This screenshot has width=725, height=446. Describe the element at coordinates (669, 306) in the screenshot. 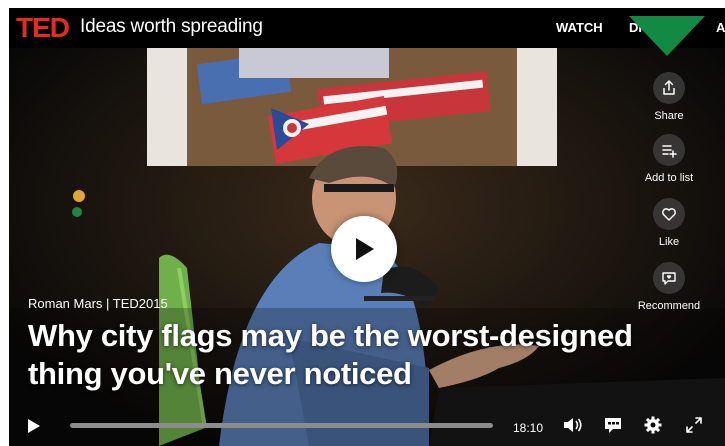

I see `recommend-label: Recommend` at that location.